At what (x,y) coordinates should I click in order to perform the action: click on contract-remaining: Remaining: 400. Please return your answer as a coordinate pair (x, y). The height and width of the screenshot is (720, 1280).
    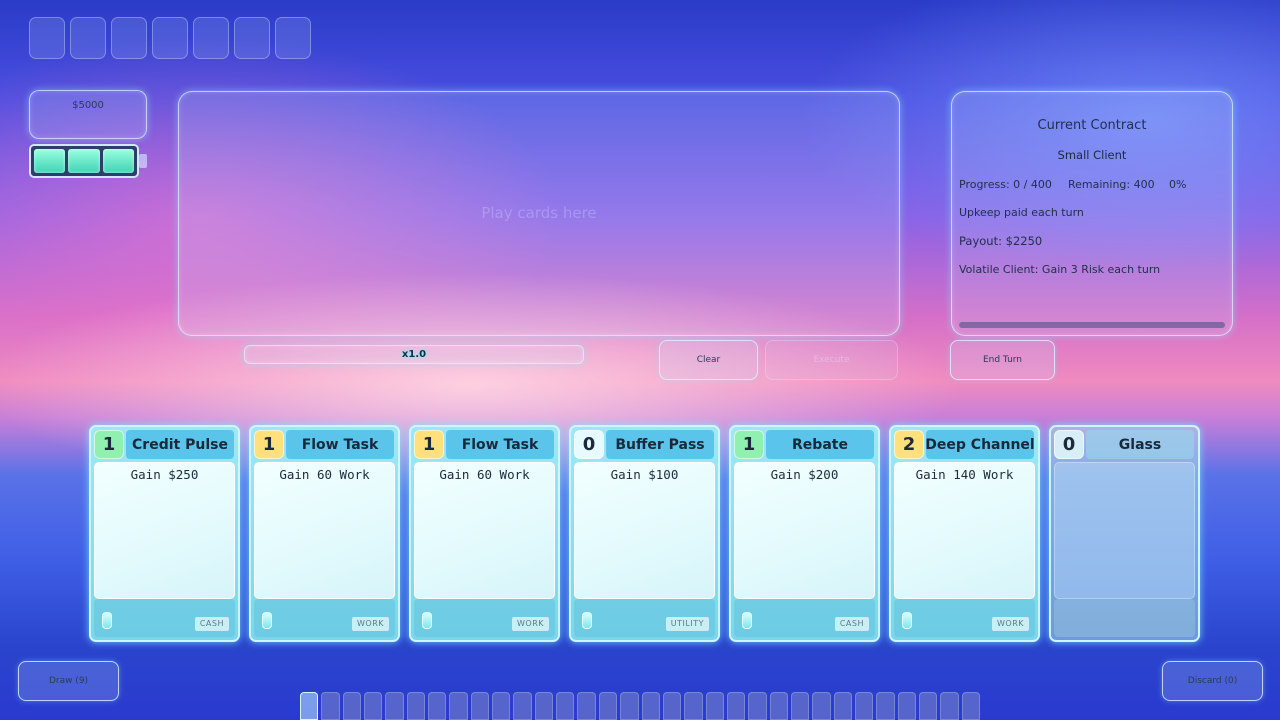
    Looking at the image, I should click on (1111, 184).